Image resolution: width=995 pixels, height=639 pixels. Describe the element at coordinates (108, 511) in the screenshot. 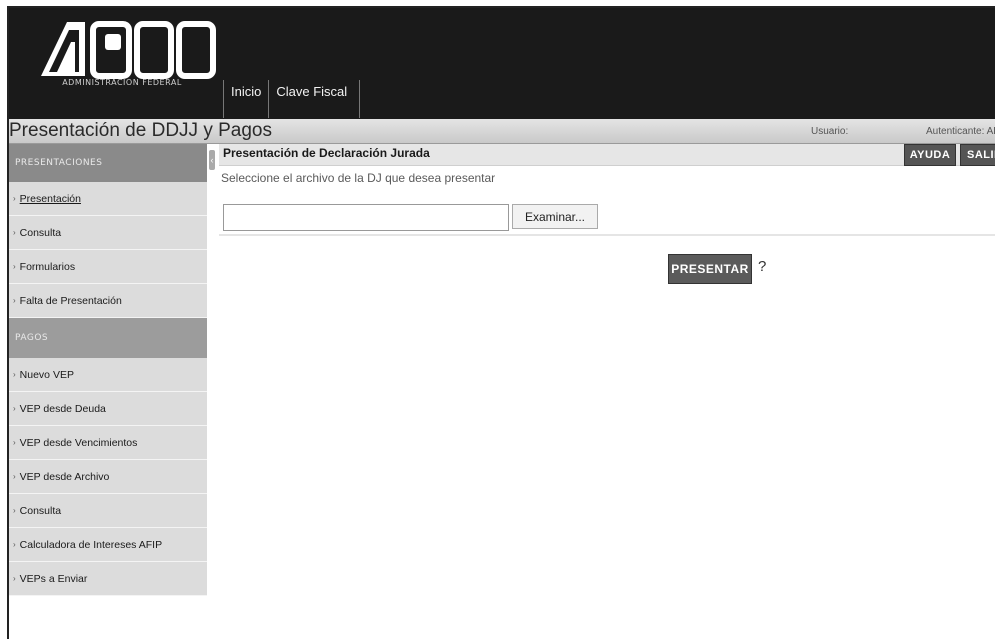

I see `sidebar-item-consulta-pagos: › Consulta` at that location.